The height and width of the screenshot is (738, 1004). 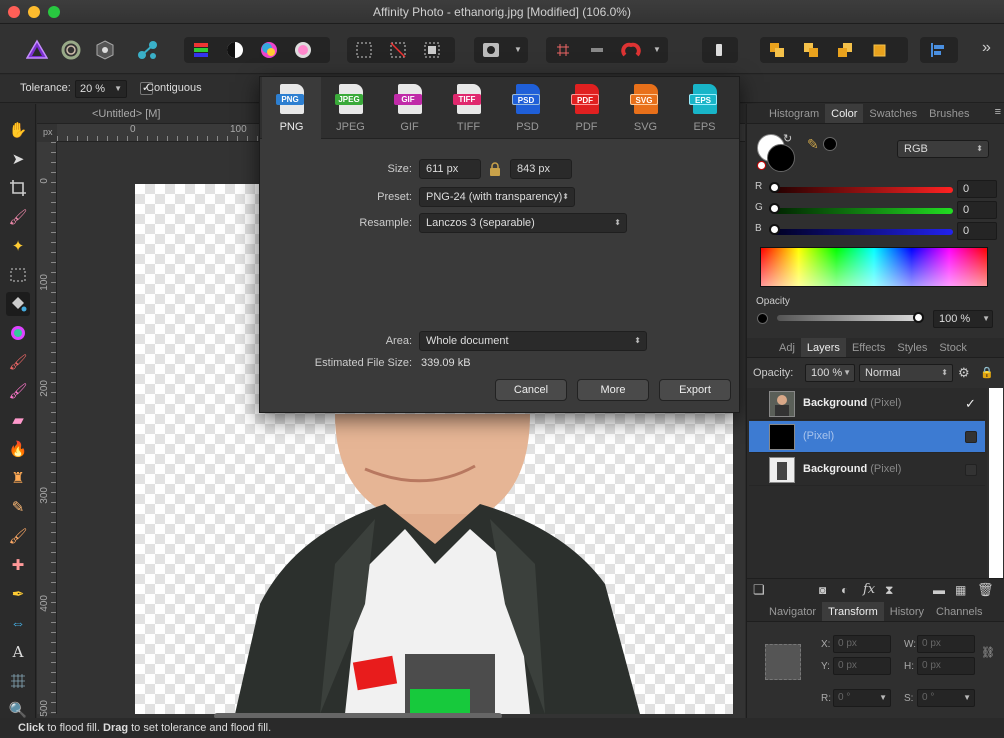 I want to click on overflow-chevron-icon: », so click(x=986, y=48).